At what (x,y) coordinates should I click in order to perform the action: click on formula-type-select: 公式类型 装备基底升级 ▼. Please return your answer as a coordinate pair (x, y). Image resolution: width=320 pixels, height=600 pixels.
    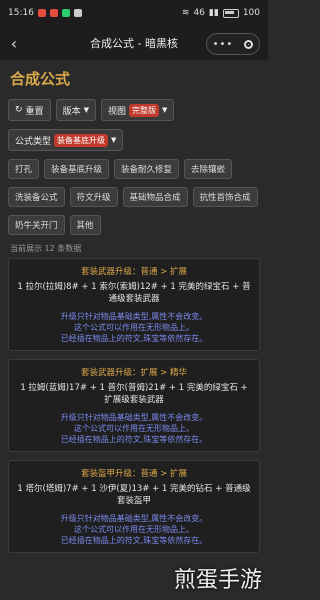
    Looking at the image, I should click on (66, 140).